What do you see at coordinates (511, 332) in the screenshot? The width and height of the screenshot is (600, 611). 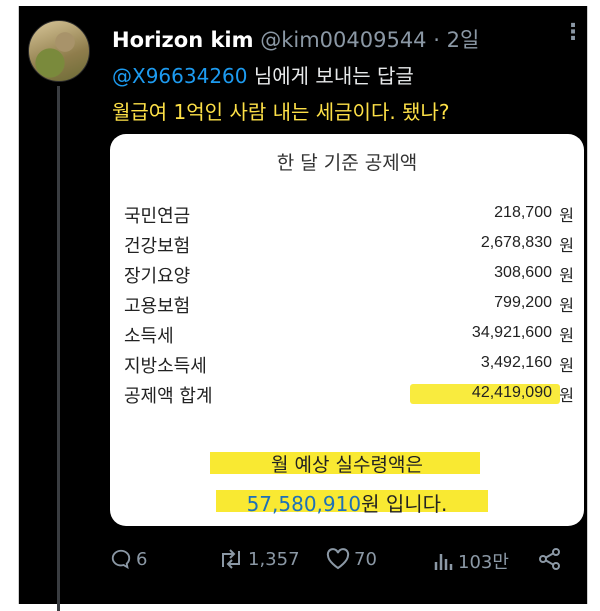 I see `row-value: 34,921,600` at bounding box center [511, 332].